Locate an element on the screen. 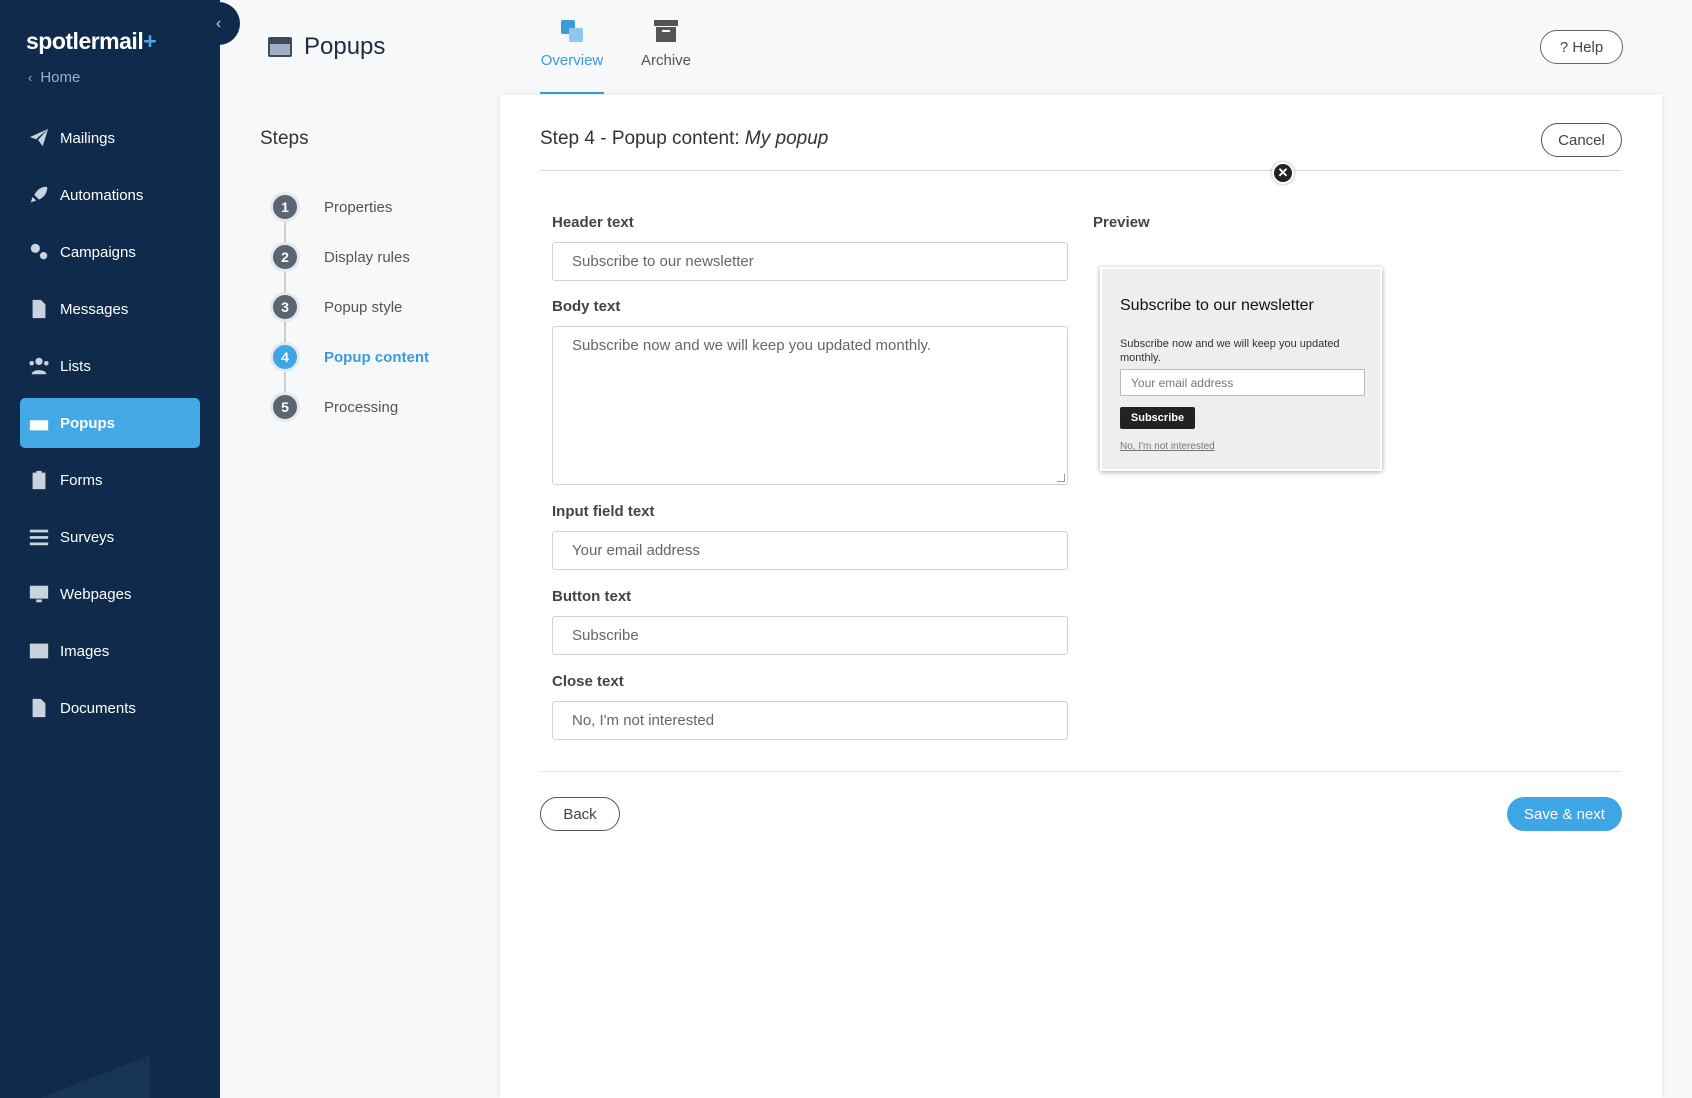  step-number: 4 is located at coordinates (285, 357).